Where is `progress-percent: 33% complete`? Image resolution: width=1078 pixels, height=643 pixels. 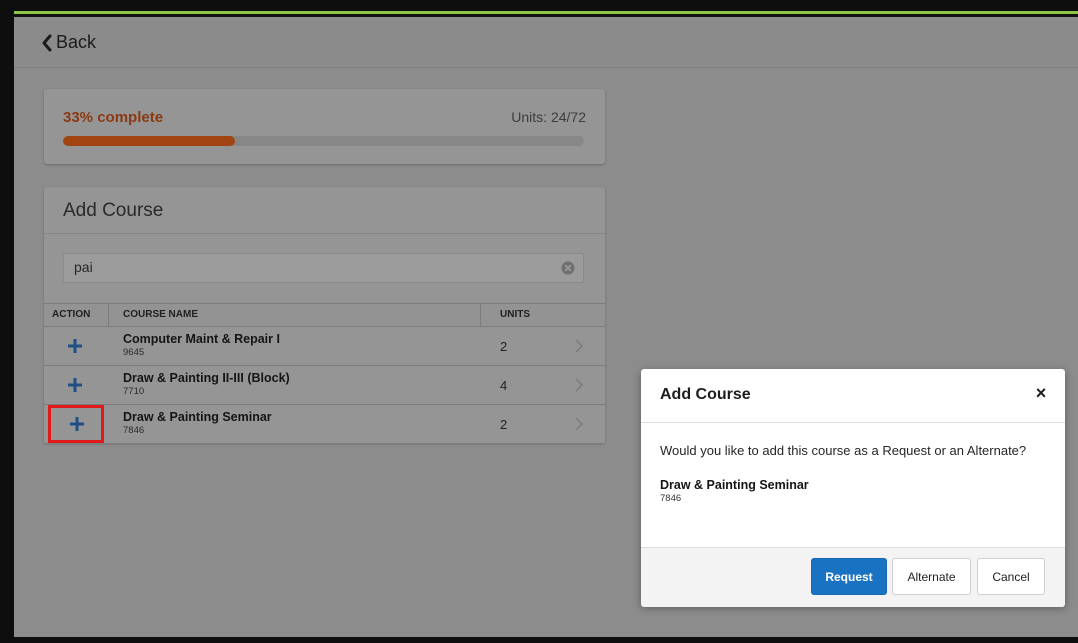
progress-percent: 33% complete is located at coordinates (113, 117).